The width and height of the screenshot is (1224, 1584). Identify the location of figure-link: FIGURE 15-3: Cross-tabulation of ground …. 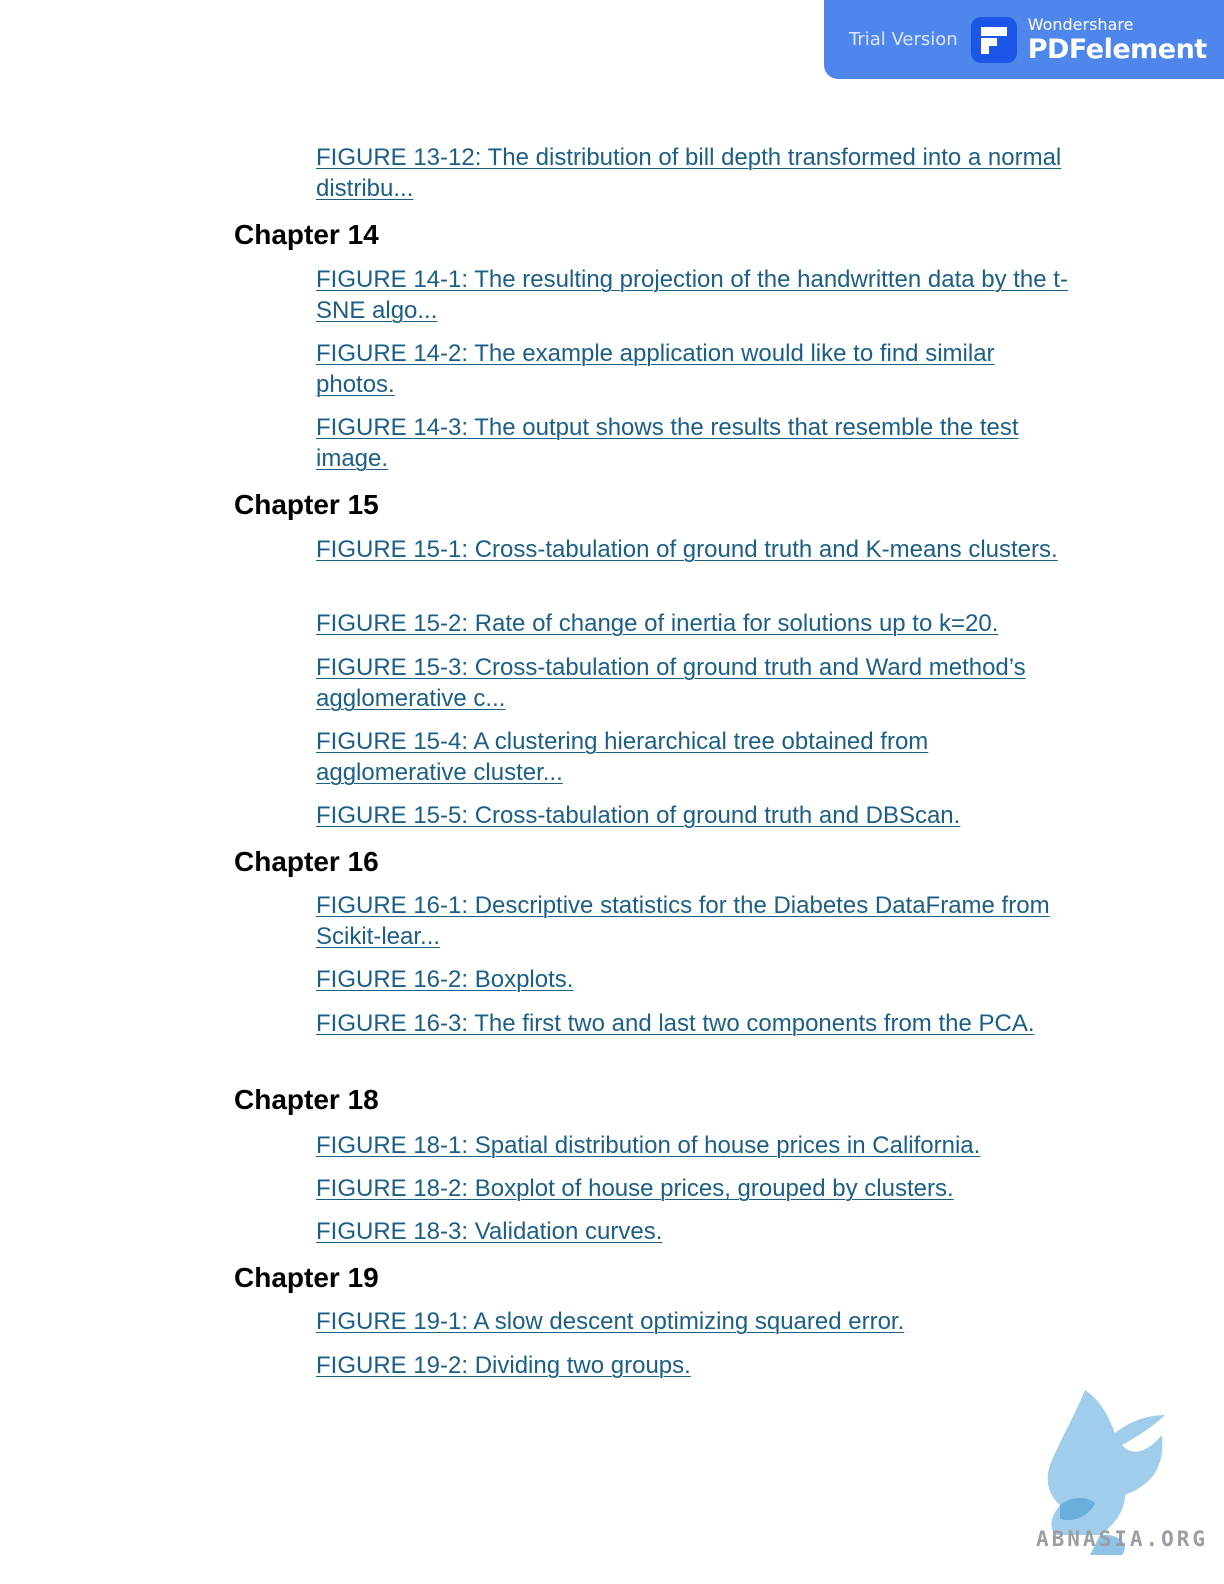
(696, 683).